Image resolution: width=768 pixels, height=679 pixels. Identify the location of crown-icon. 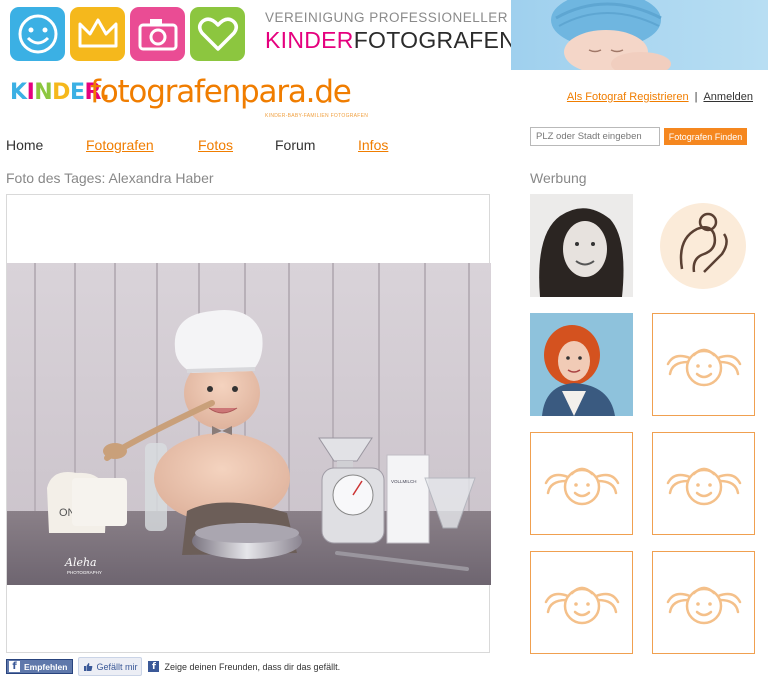
(97, 34).